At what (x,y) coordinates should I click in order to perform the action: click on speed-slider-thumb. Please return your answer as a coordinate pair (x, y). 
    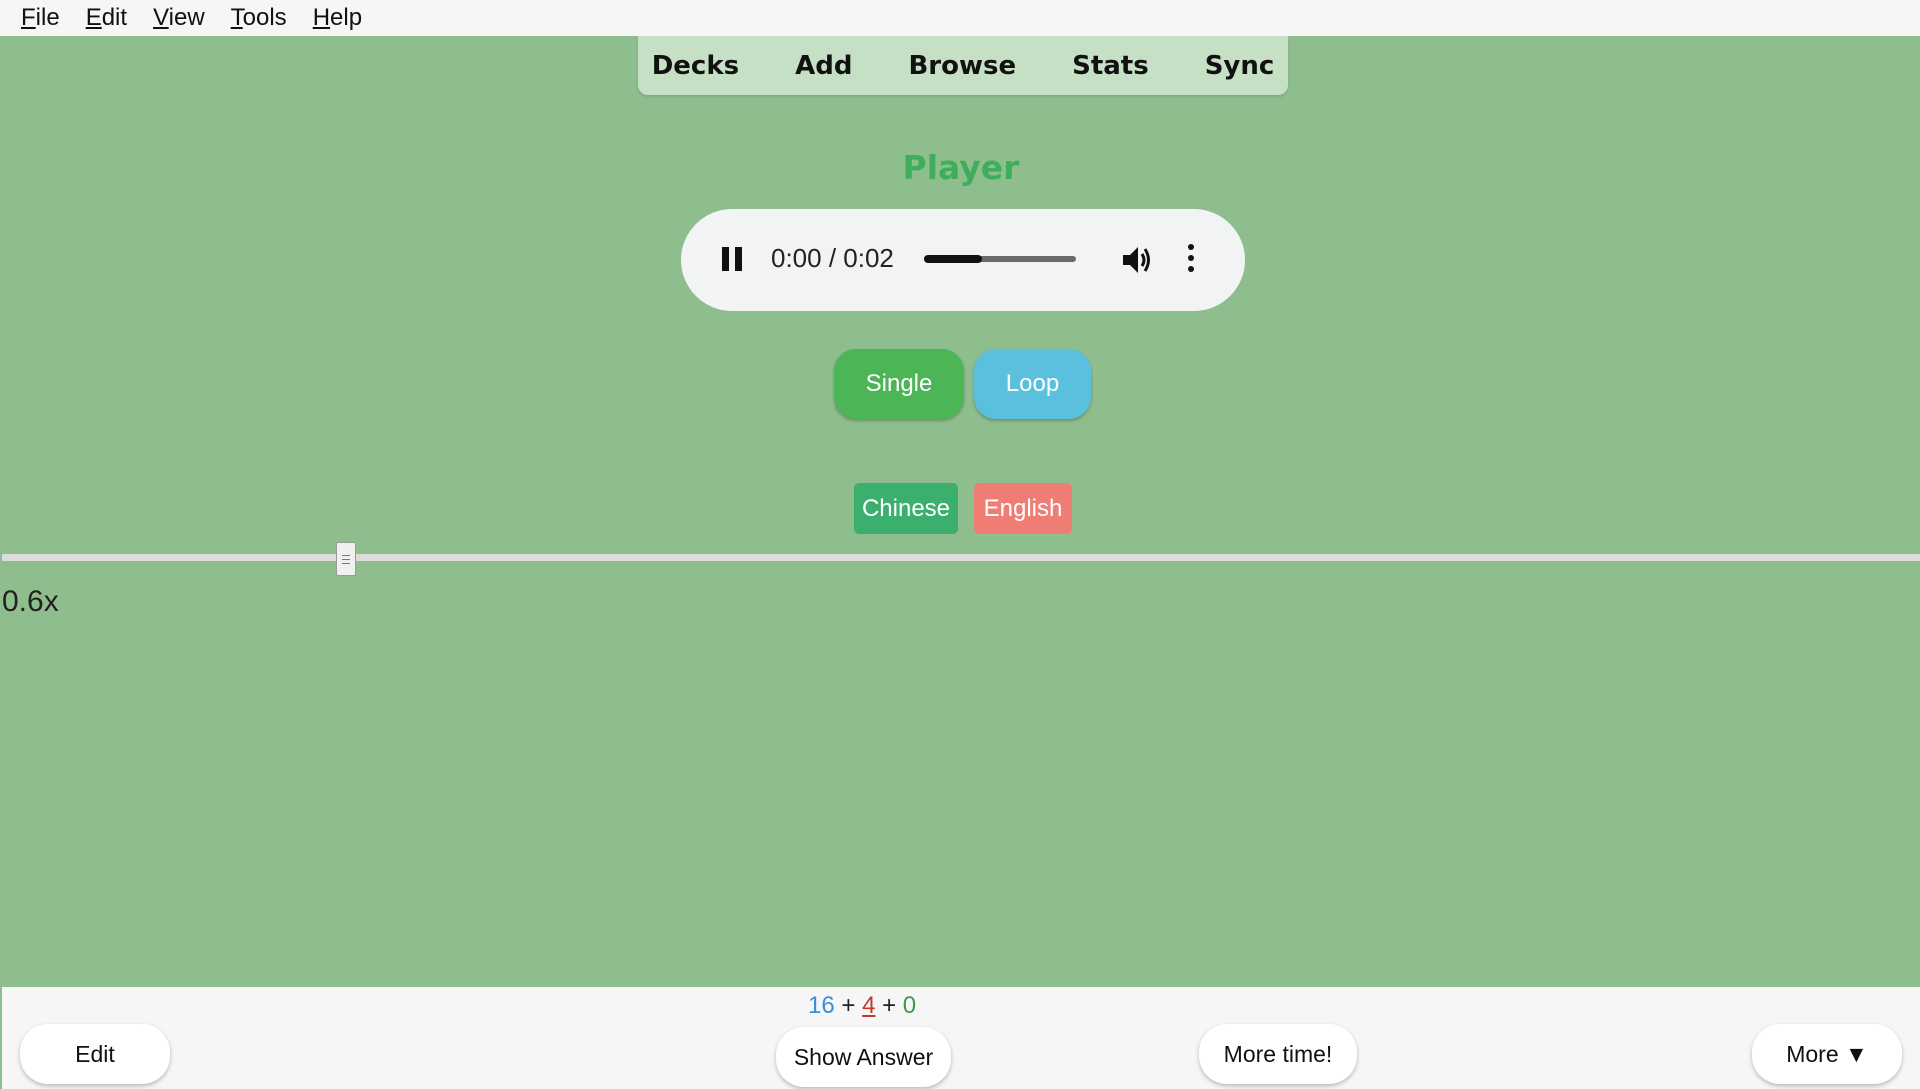
    Looking at the image, I should click on (346, 559).